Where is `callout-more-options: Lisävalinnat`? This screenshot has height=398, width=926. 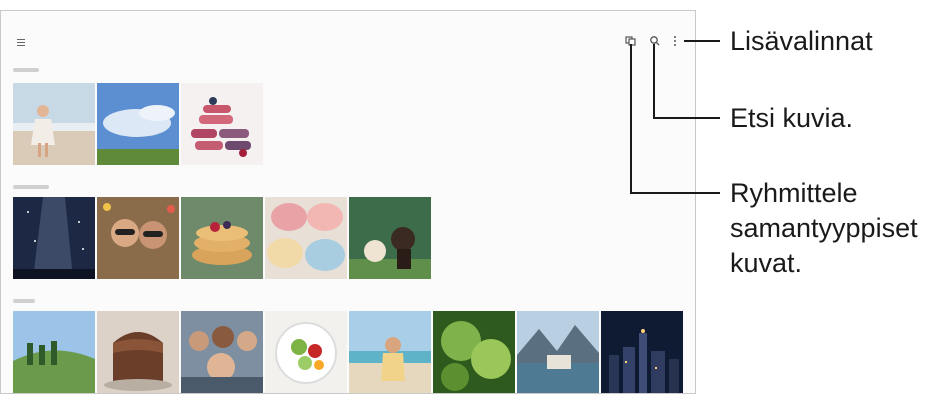
callout-more-options: Lisävalinnat is located at coordinates (801, 41).